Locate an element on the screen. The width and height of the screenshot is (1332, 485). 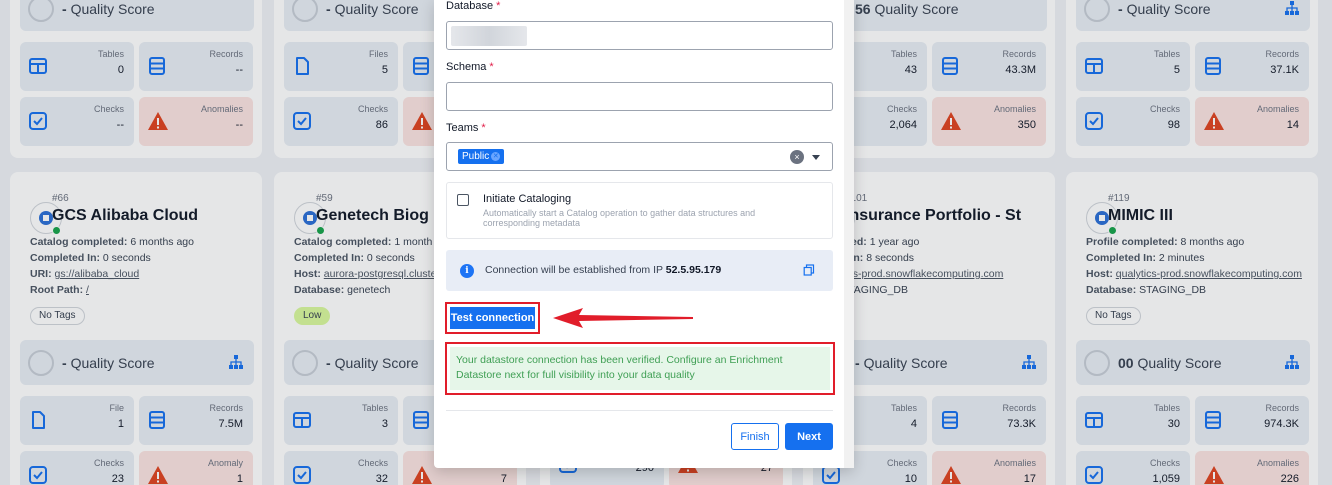
database-label: Database * is located at coordinates (473, 6).